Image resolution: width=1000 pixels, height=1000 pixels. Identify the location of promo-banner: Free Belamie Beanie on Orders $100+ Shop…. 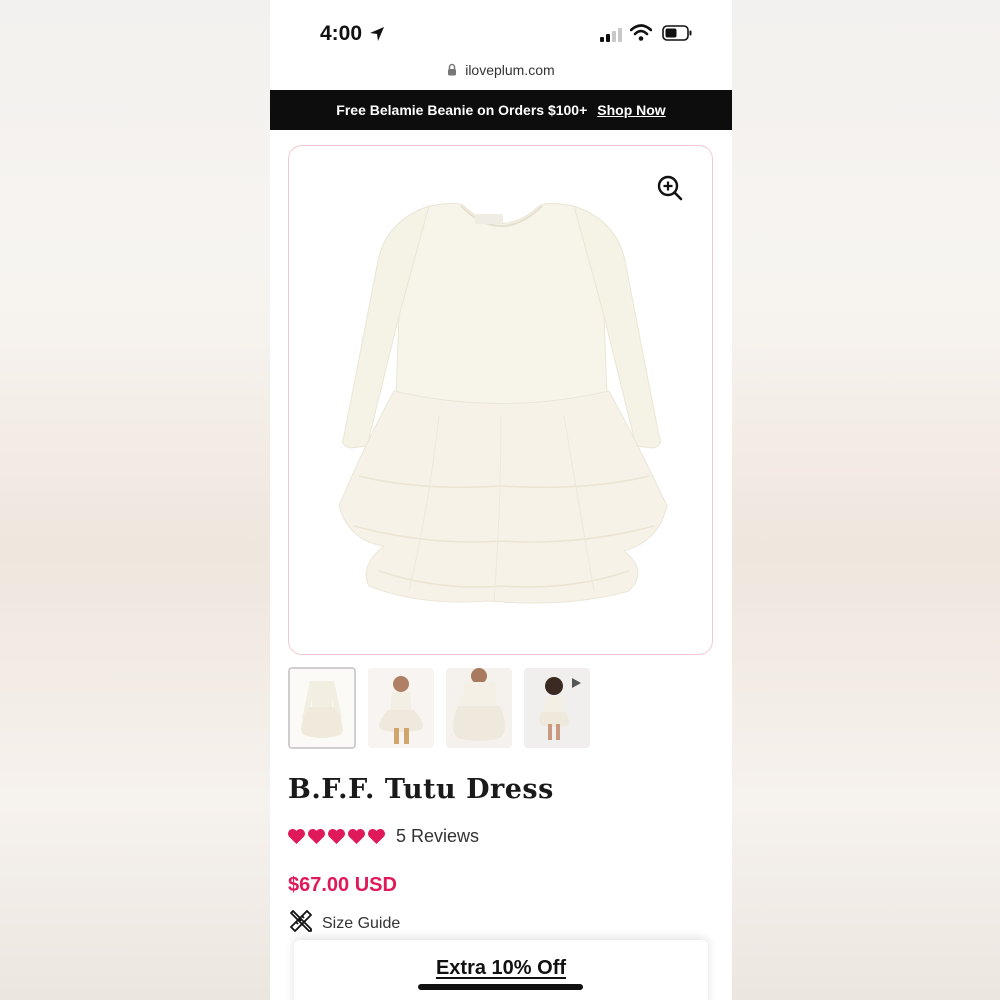
(501, 110).